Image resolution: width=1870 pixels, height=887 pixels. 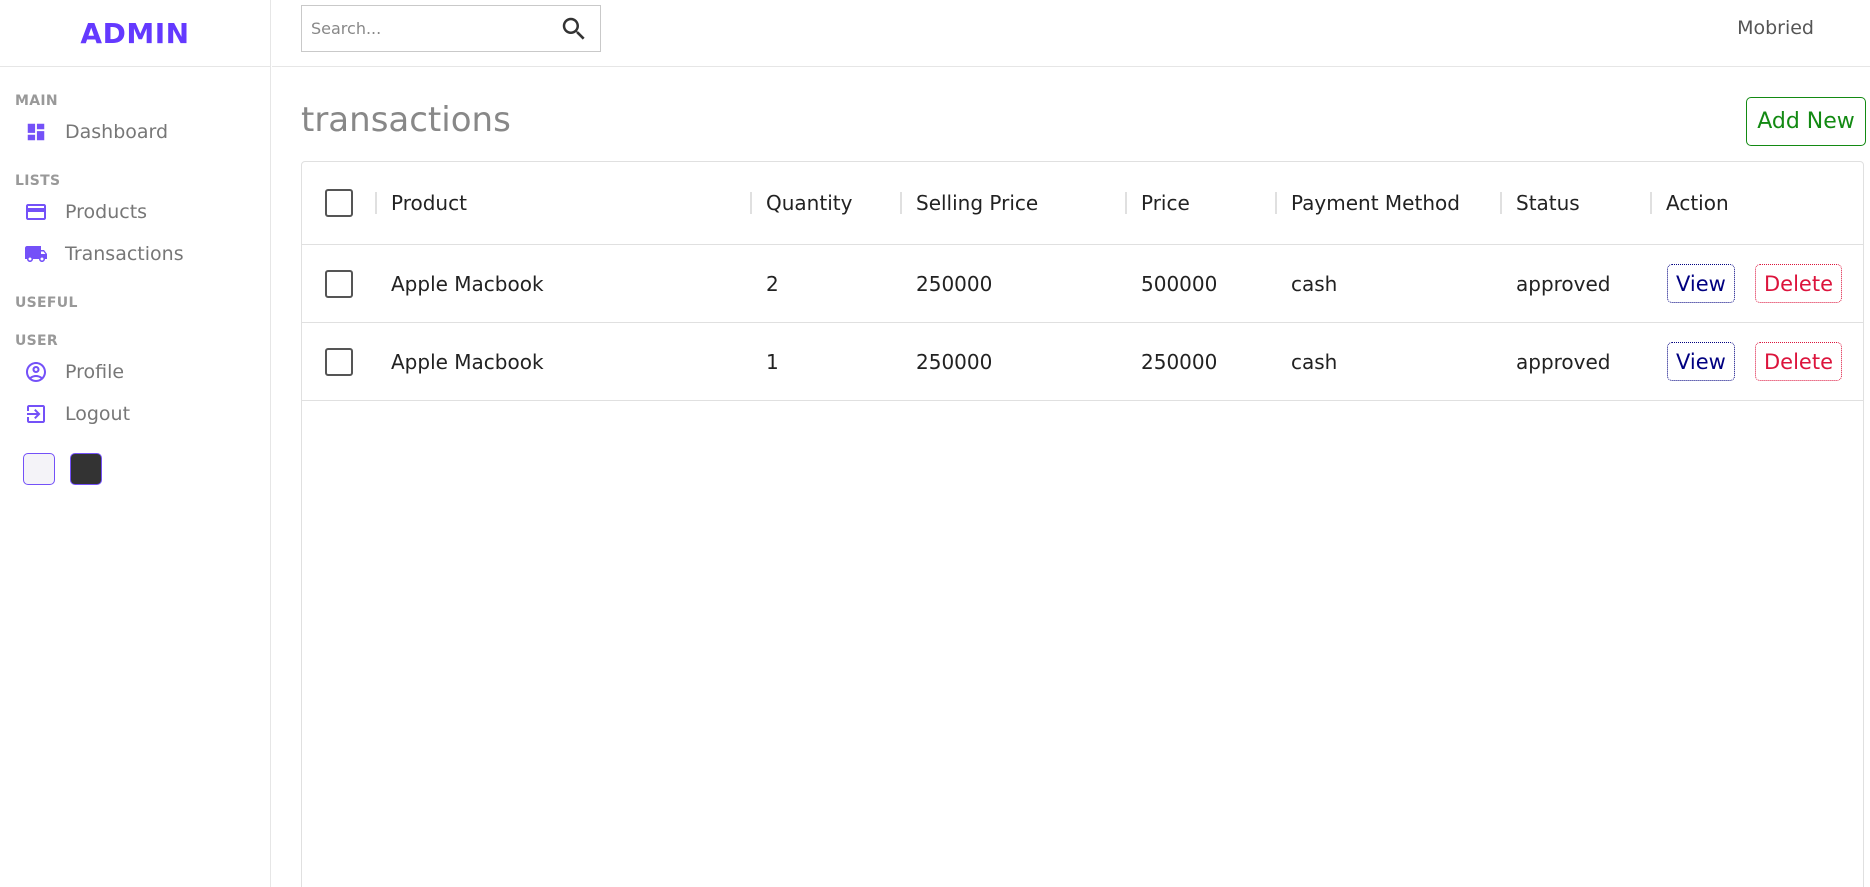 I want to click on light-theme-swatch, so click(x=39, y=469).